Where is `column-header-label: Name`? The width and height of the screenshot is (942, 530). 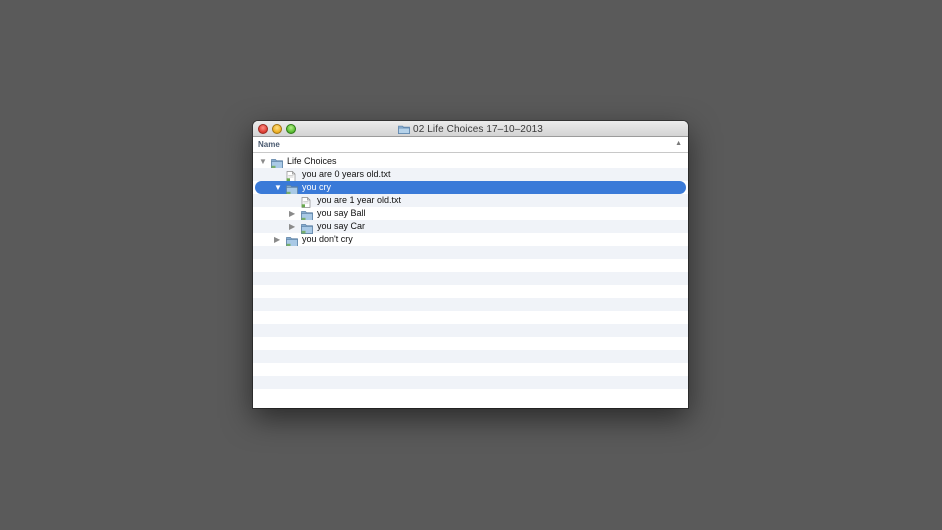
column-header-label: Name is located at coordinates (269, 144).